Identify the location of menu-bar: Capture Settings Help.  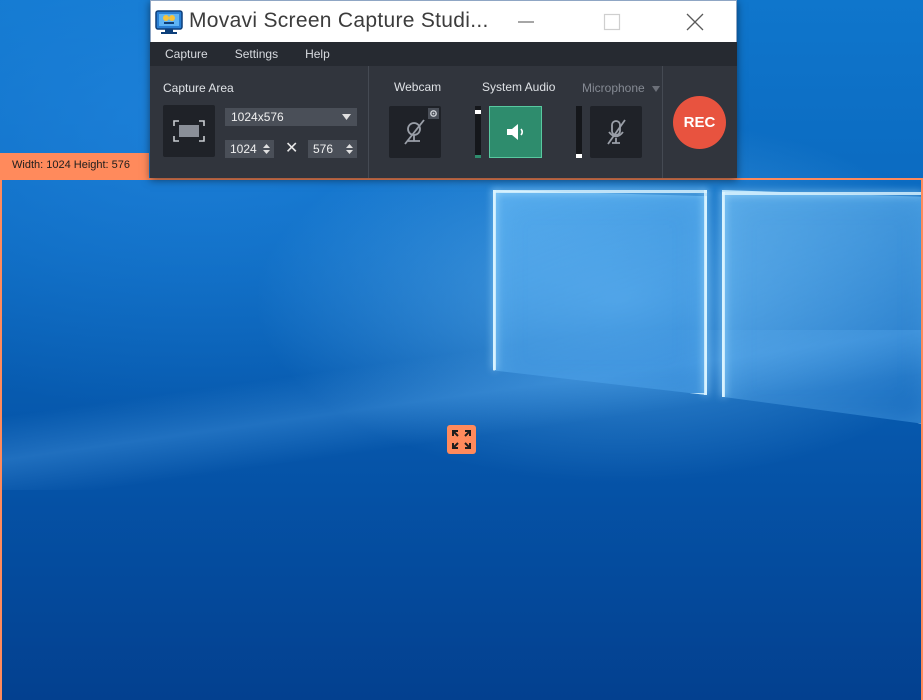
(443, 54).